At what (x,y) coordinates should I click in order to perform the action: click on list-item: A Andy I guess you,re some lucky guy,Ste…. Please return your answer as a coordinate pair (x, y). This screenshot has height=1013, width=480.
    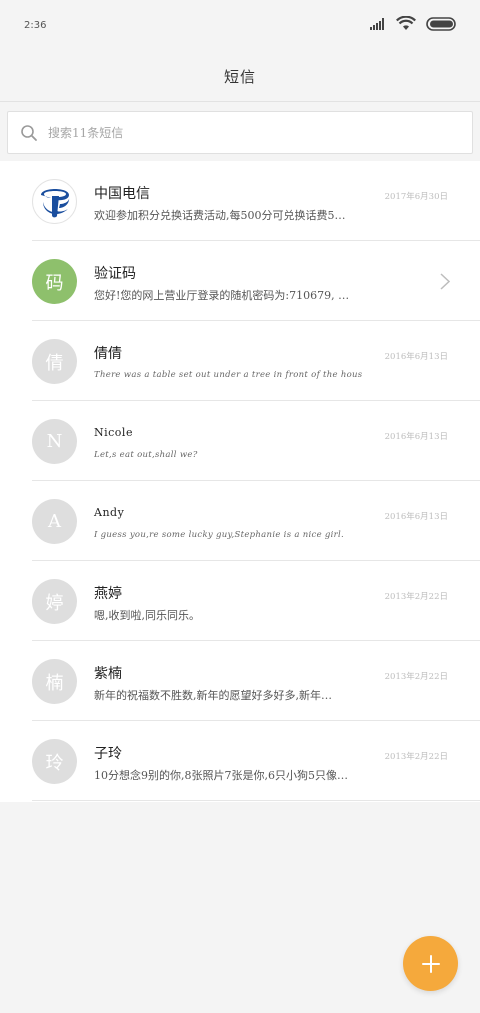
    Looking at the image, I should click on (240, 521).